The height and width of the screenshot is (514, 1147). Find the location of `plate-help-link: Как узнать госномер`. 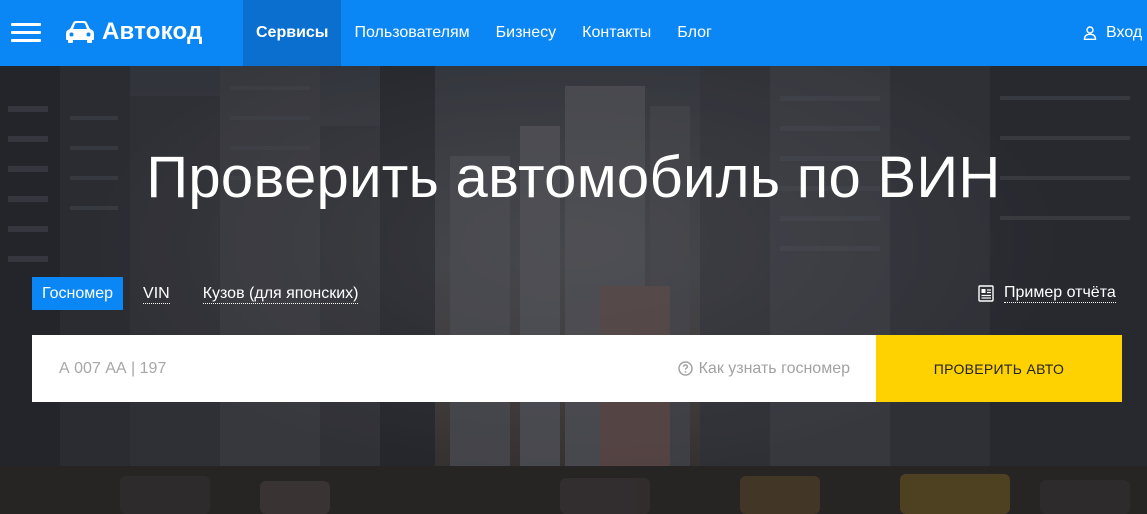

plate-help-link: Как узнать госномер is located at coordinates (763, 368).